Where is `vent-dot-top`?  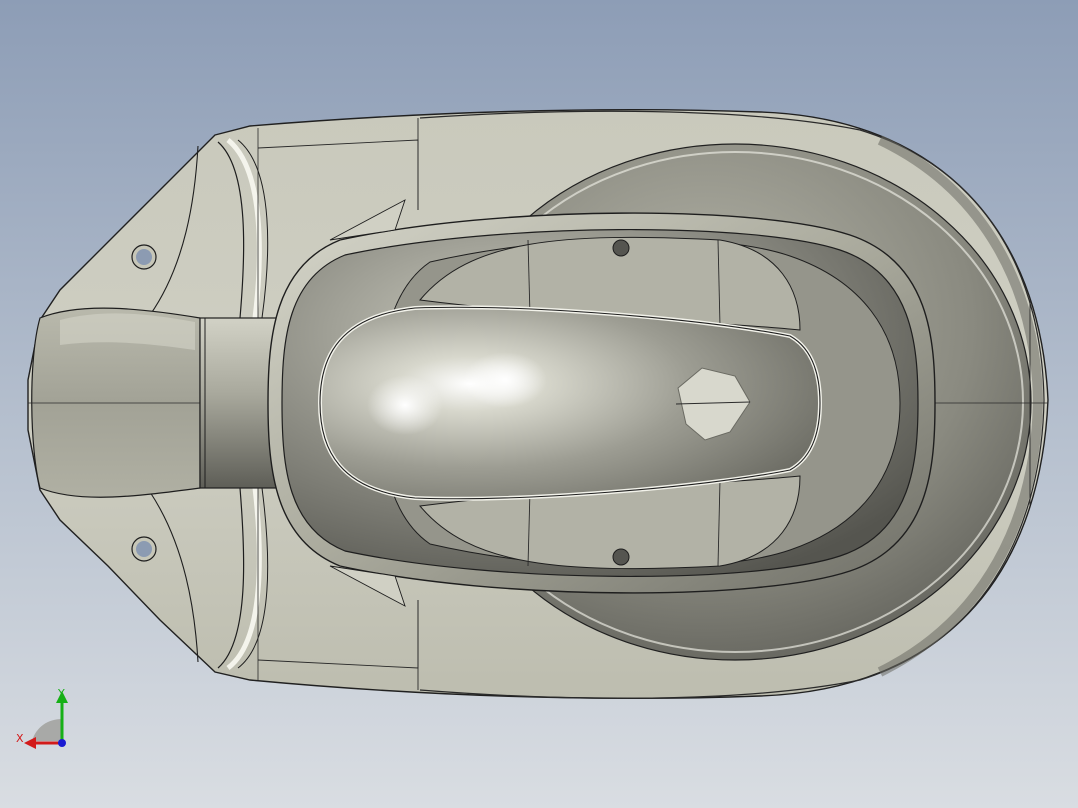 vent-dot-top is located at coordinates (621, 248).